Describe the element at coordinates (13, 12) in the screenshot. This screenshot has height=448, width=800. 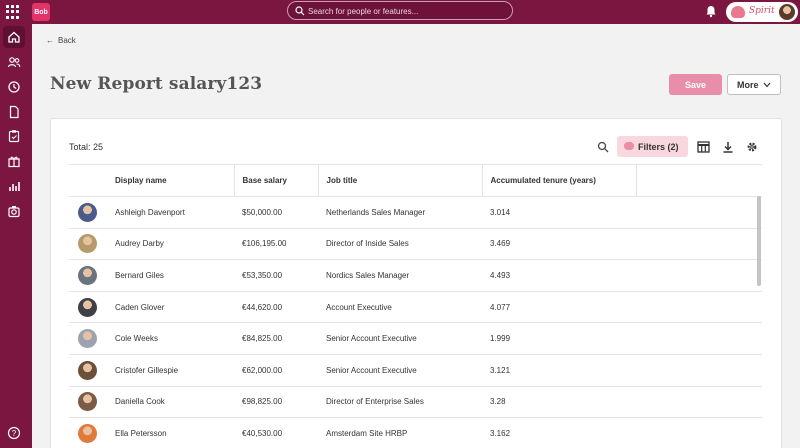
I see `apps-grid-icon` at that location.